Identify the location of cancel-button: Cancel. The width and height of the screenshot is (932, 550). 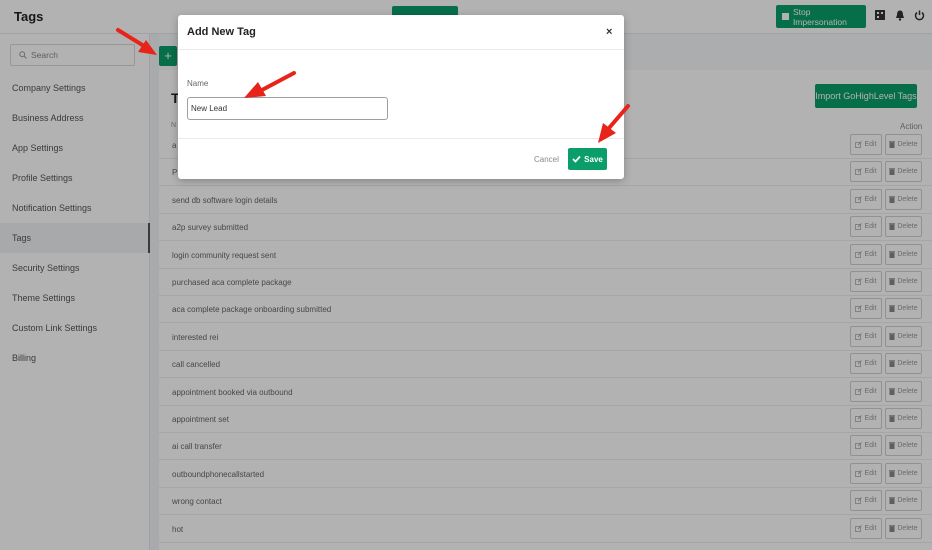
(546, 159).